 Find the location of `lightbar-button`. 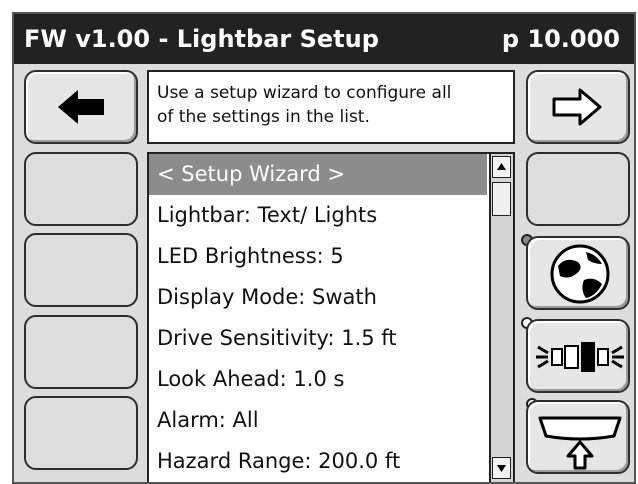

lightbar-button is located at coordinates (578, 356).